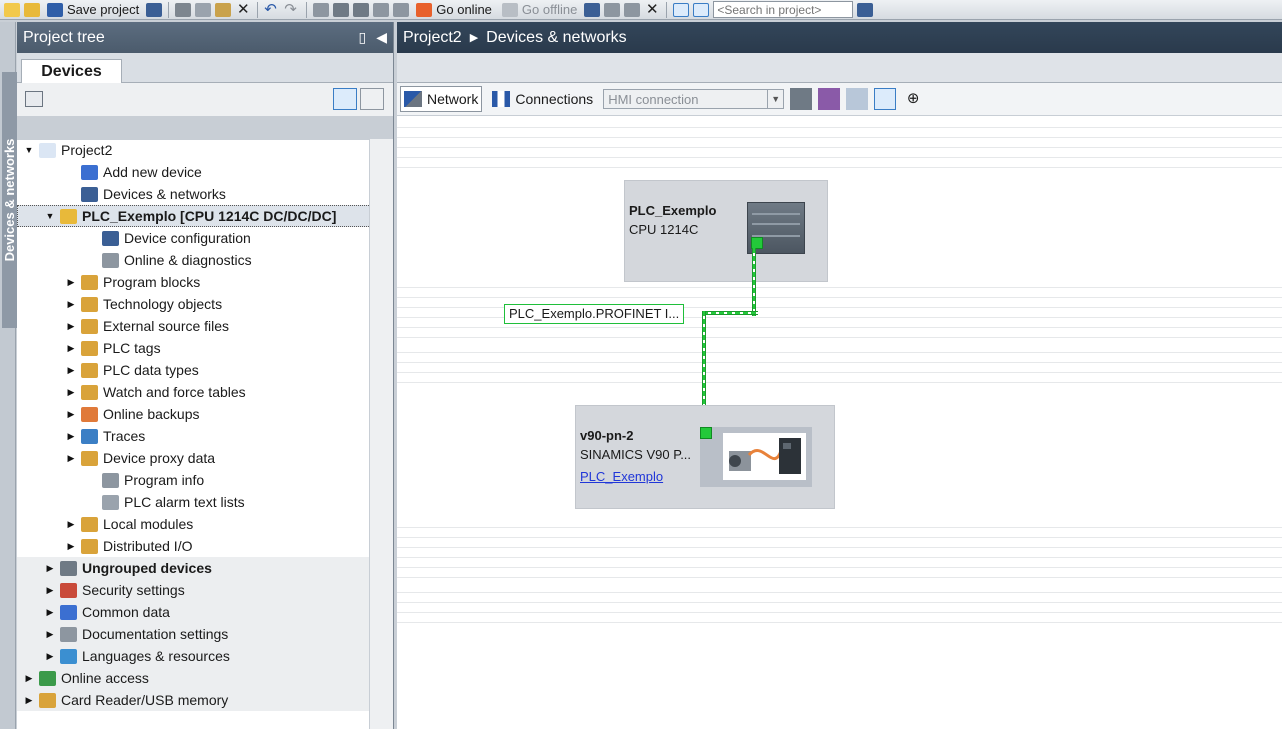 The image size is (1282, 729). I want to click on drive-profinet-port, so click(706, 433).